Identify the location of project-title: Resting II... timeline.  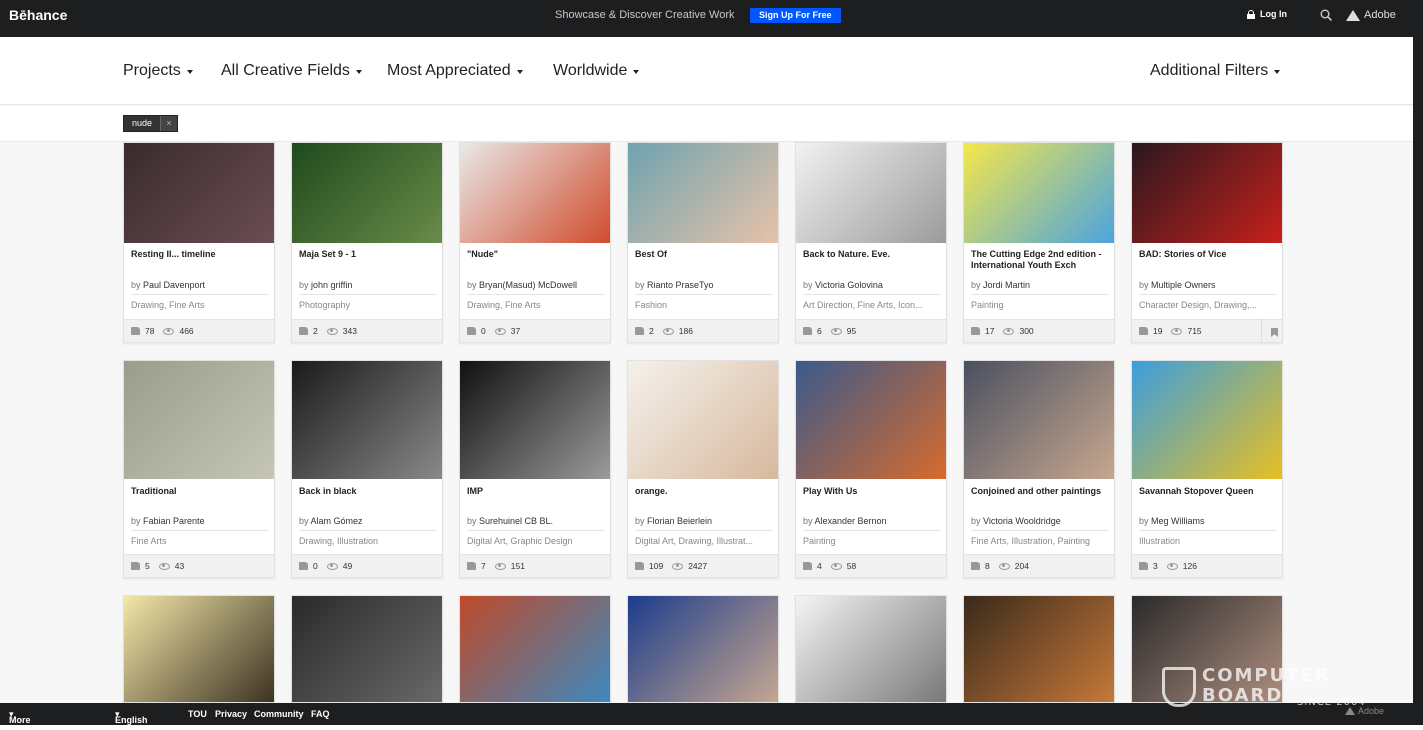
(201, 254).